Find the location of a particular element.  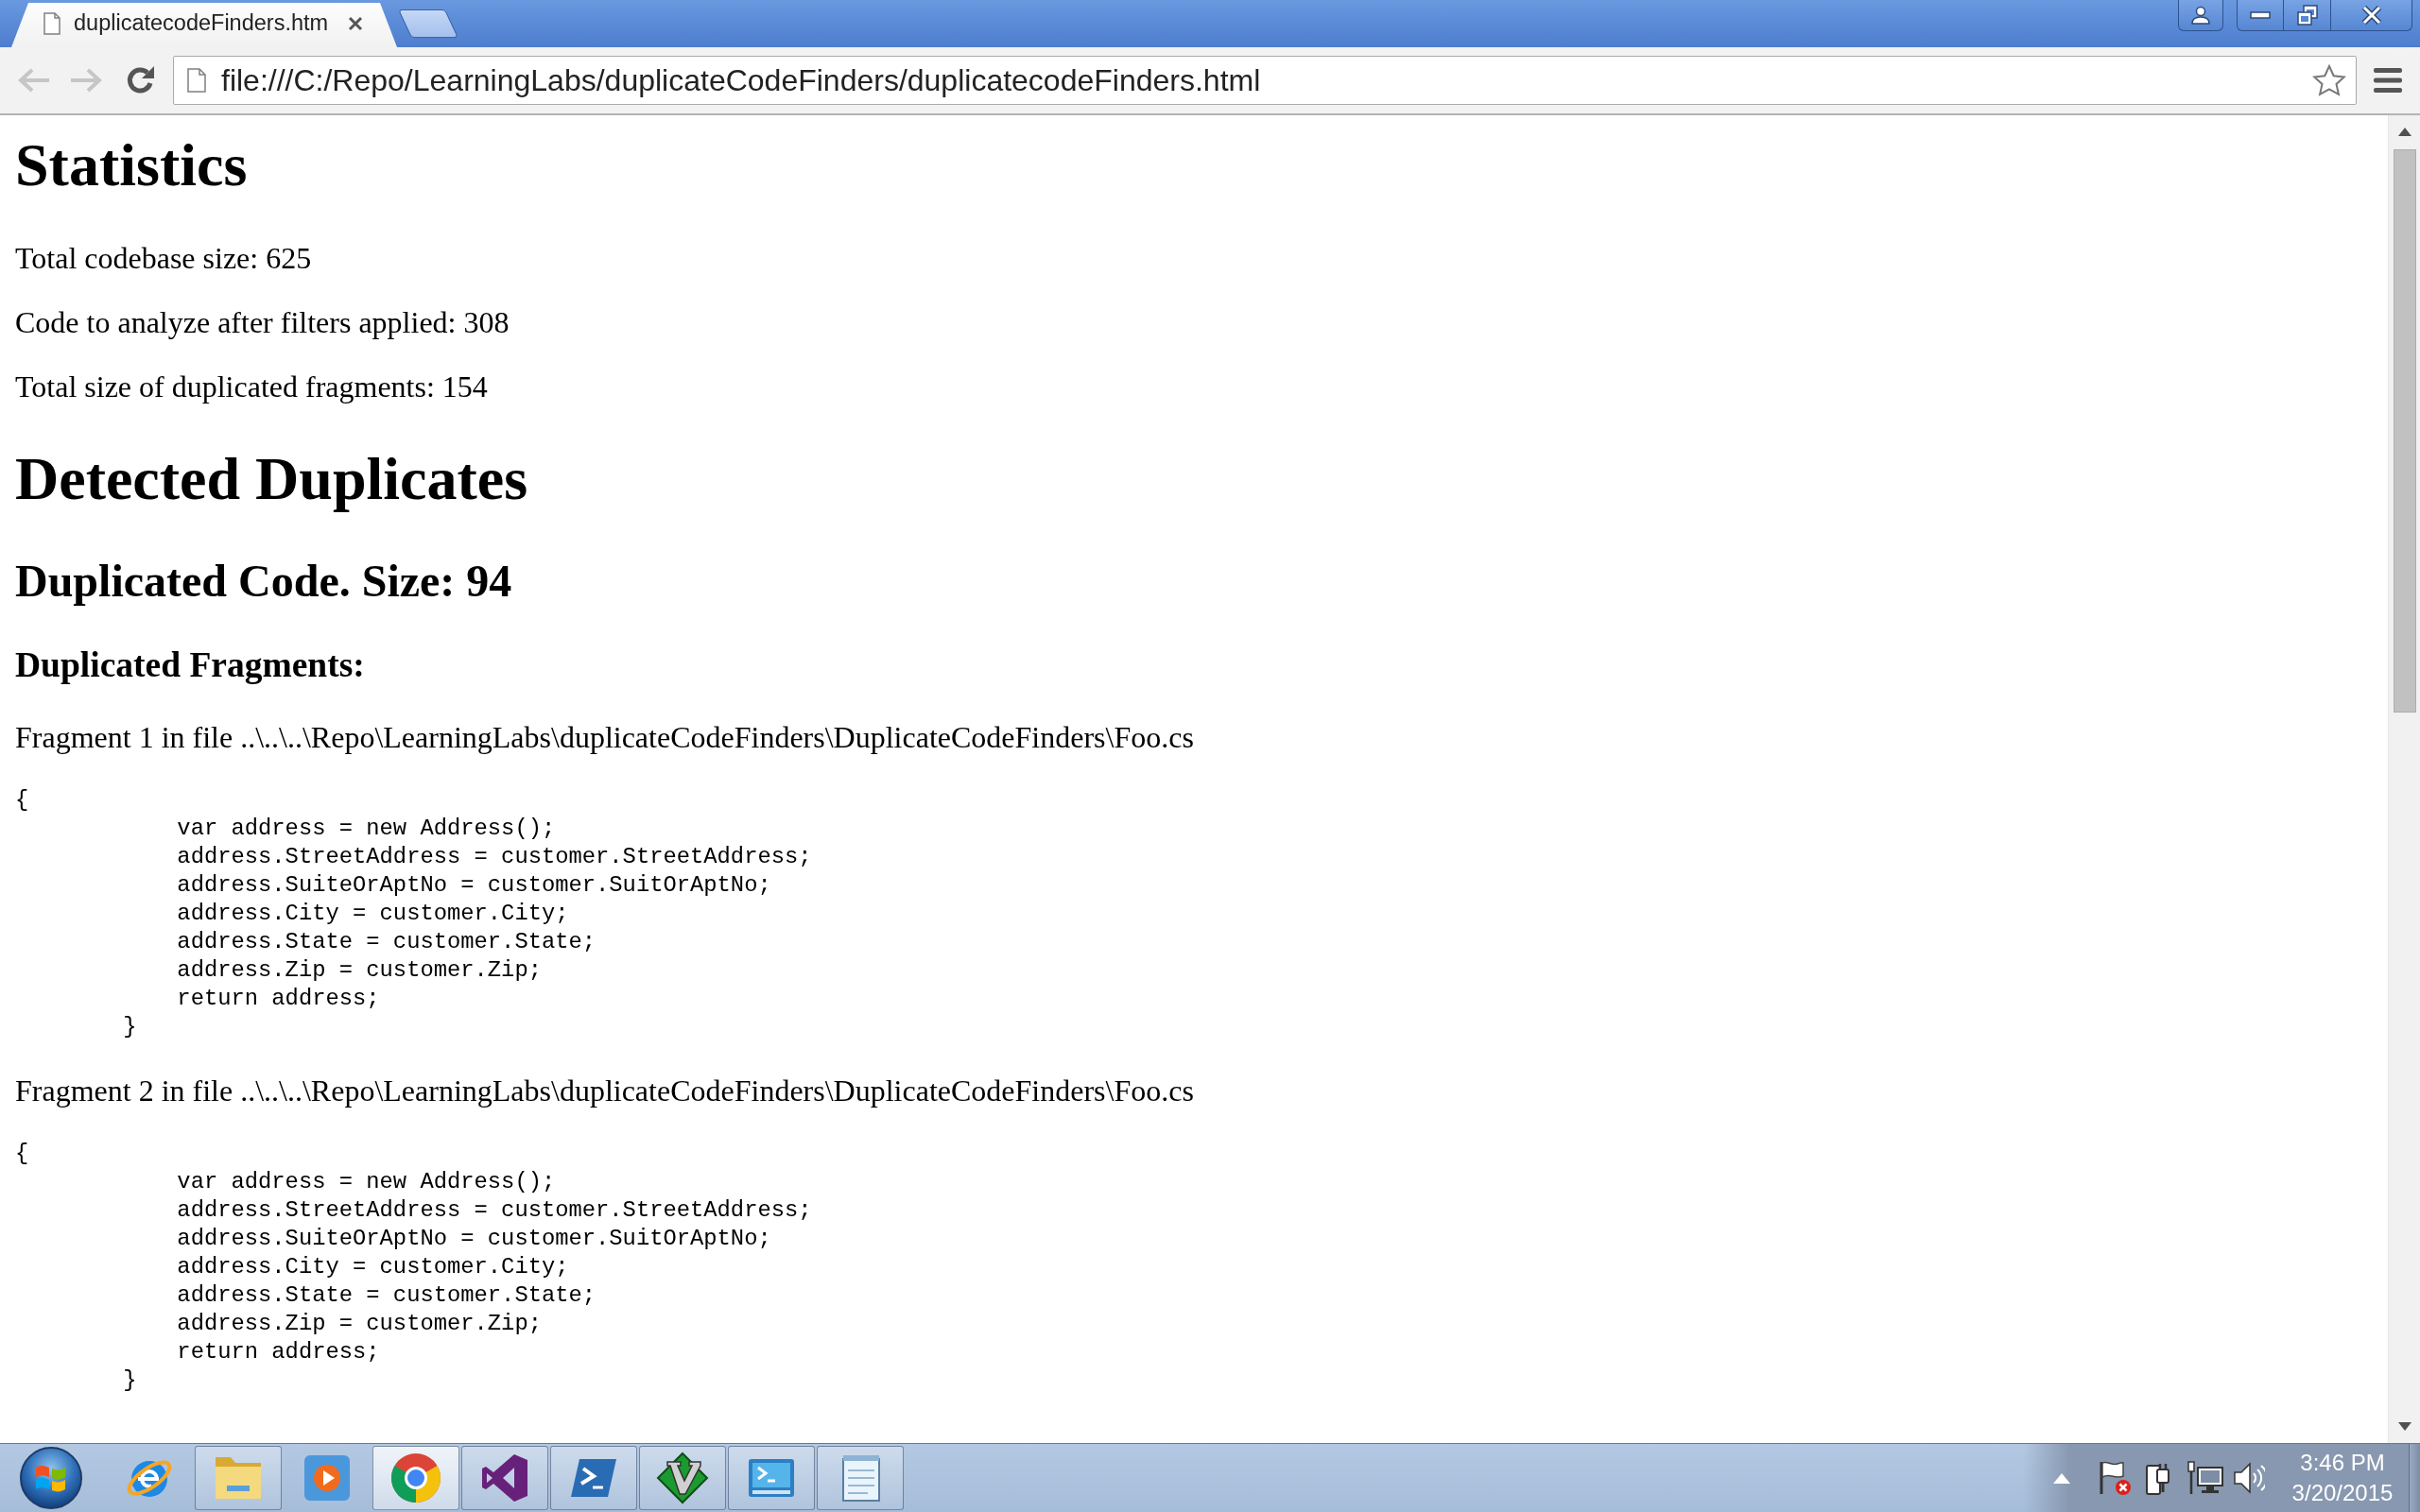

network-icon is located at coordinates (2205, 1478).